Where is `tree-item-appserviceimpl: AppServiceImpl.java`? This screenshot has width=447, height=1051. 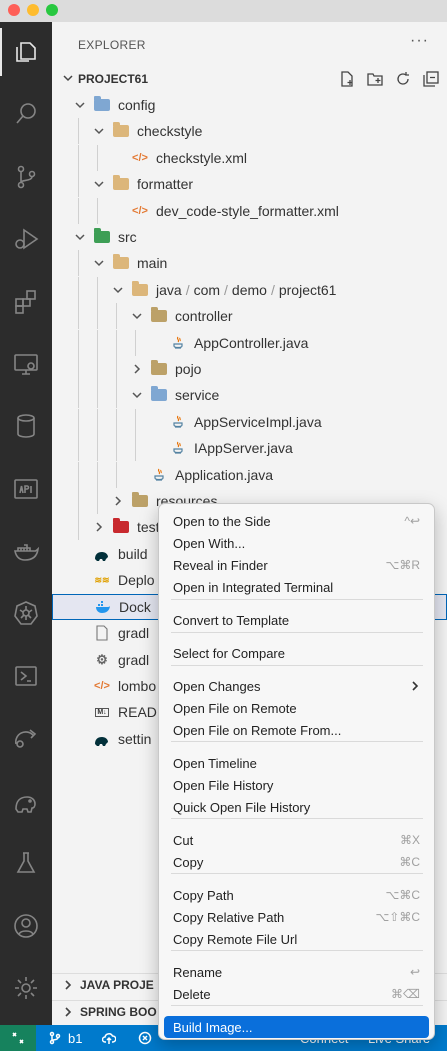
tree-item-appserviceimpl: AppServiceImpl.java is located at coordinates (249, 422).